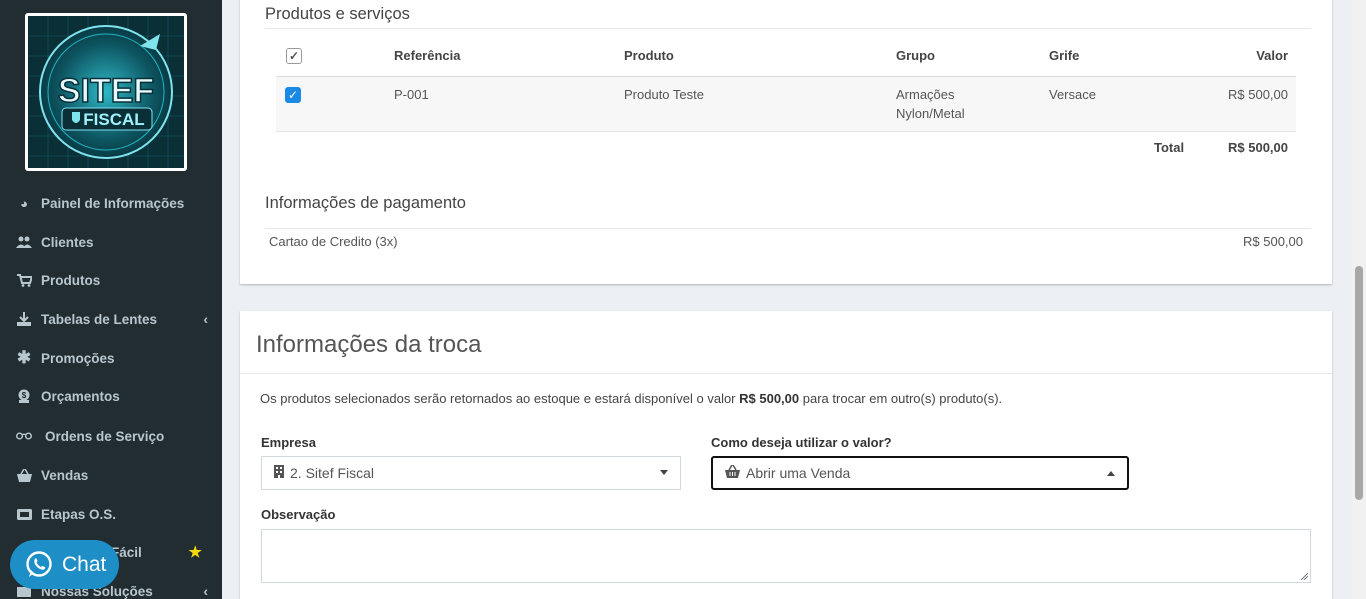 The width and height of the screenshot is (1366, 599). What do you see at coordinates (930, 113) in the screenshot?
I see `cell-grupo-line2: Nylon/Metal` at bounding box center [930, 113].